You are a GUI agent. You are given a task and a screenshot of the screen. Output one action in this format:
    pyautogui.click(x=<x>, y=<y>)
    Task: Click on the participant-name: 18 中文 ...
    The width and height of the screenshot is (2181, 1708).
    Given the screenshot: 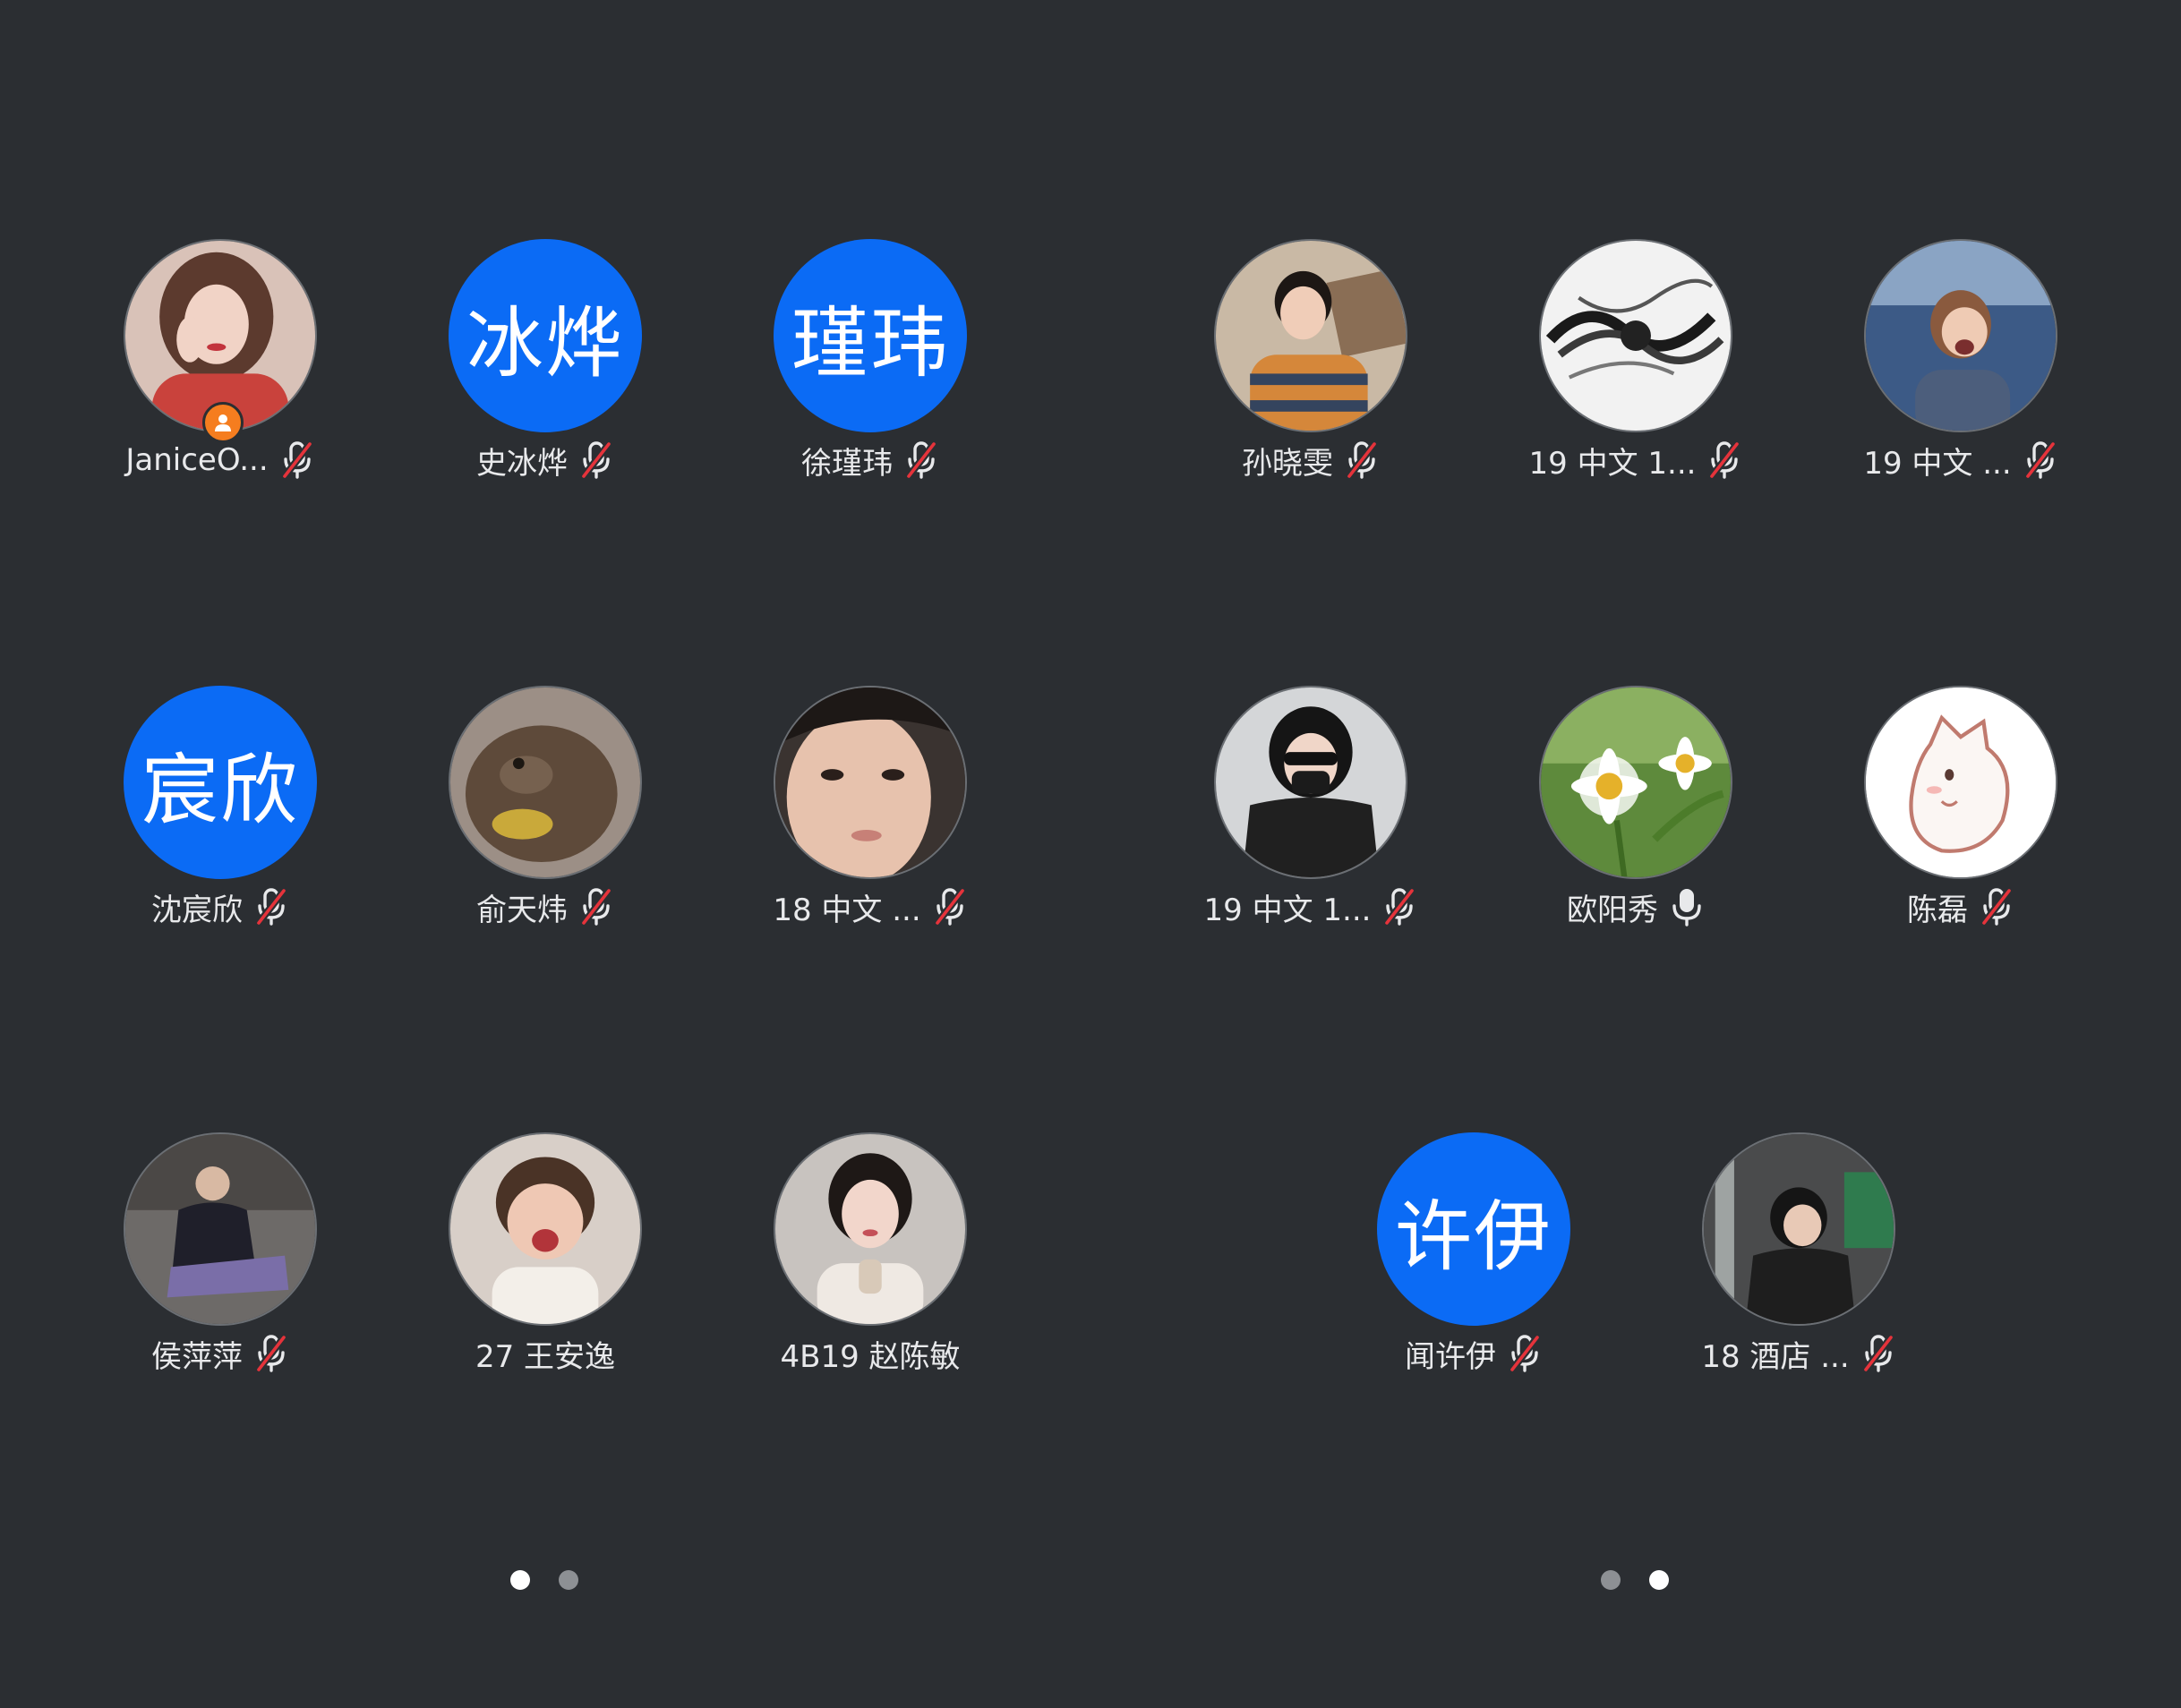 What is the action you would take?
    pyautogui.click(x=847, y=910)
    